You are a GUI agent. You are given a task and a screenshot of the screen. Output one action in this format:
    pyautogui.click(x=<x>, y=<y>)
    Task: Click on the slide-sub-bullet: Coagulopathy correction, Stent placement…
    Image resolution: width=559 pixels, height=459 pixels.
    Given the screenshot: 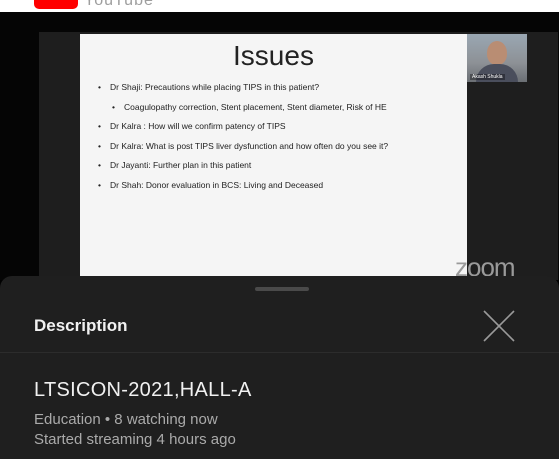 What is the action you would take?
    pyautogui.click(x=288, y=107)
    